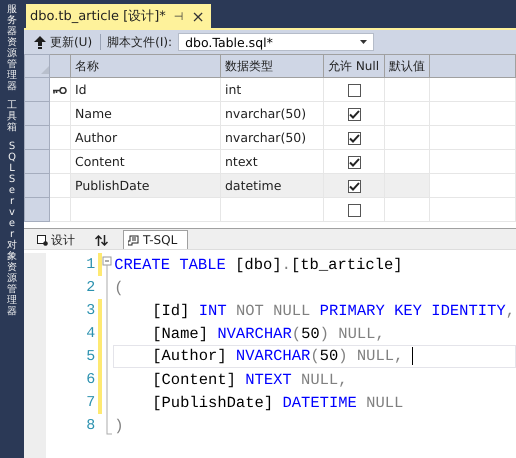 The height and width of the screenshot is (458, 516). What do you see at coordinates (60, 90) in the screenshot?
I see `key-icon` at bounding box center [60, 90].